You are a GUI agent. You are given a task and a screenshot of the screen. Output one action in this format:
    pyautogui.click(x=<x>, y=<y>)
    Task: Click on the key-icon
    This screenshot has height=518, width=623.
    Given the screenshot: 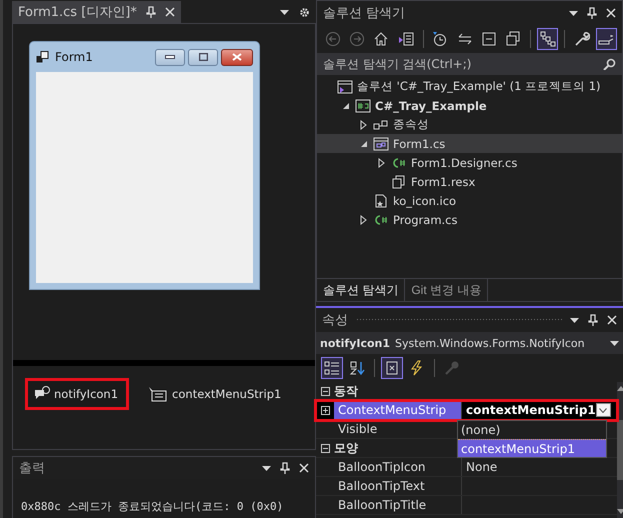 What is the action you would take?
    pyautogui.click(x=452, y=368)
    